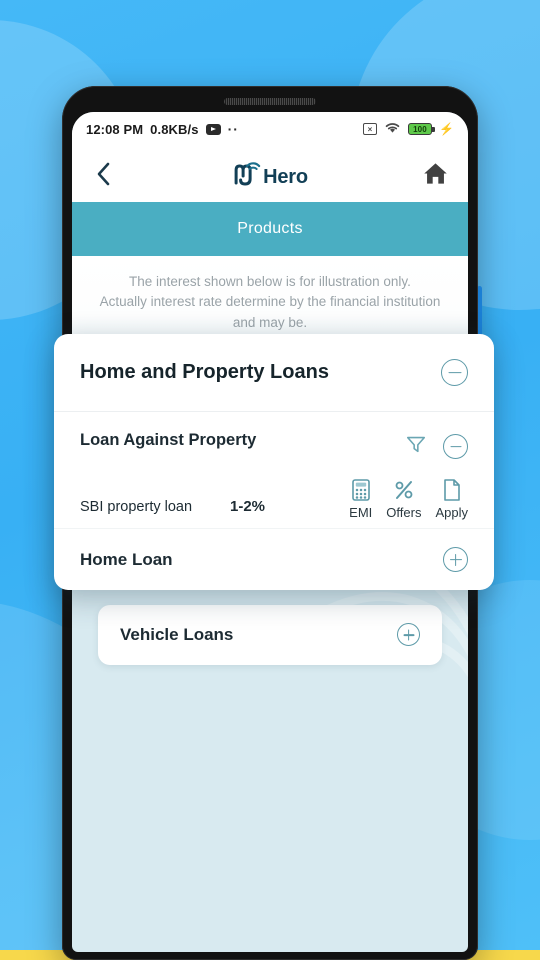  I want to click on product-actions: EMI Offers Apply, so click(408, 499).